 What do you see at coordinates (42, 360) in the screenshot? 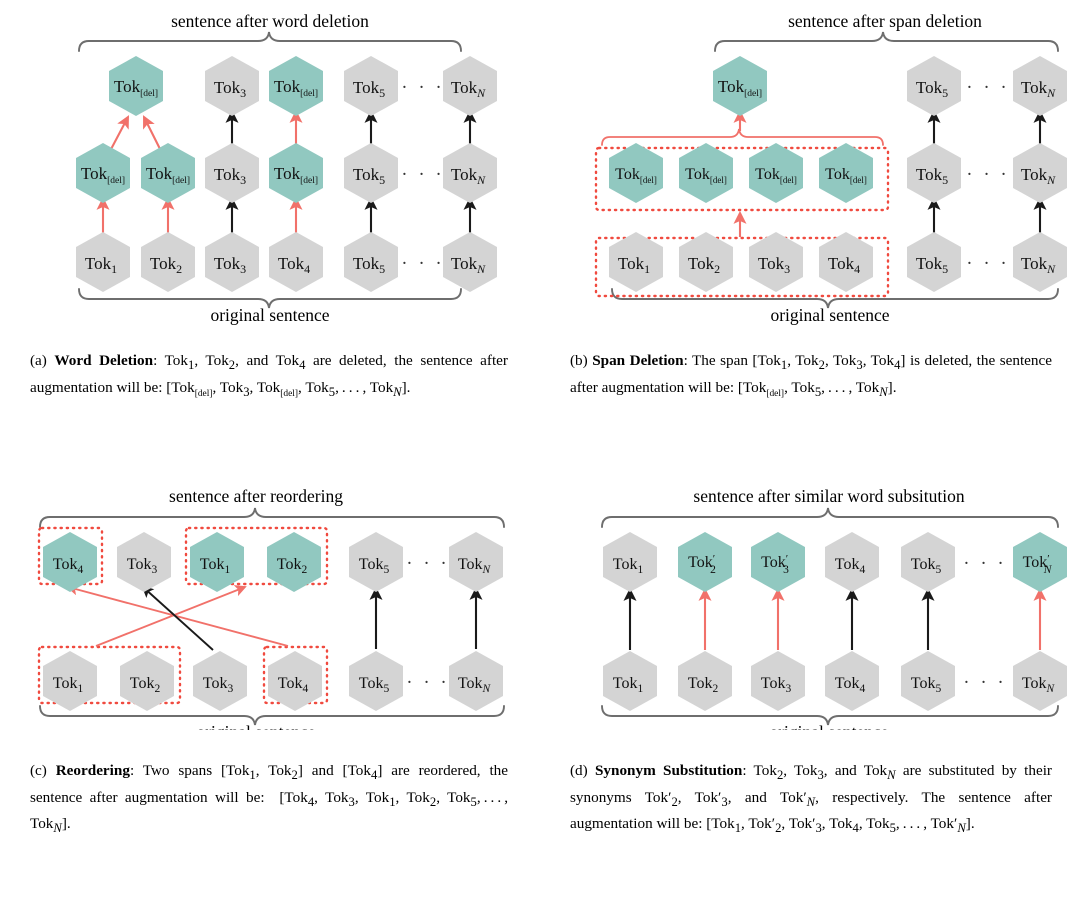
I see `caption-a-prefix: (a)` at bounding box center [42, 360].